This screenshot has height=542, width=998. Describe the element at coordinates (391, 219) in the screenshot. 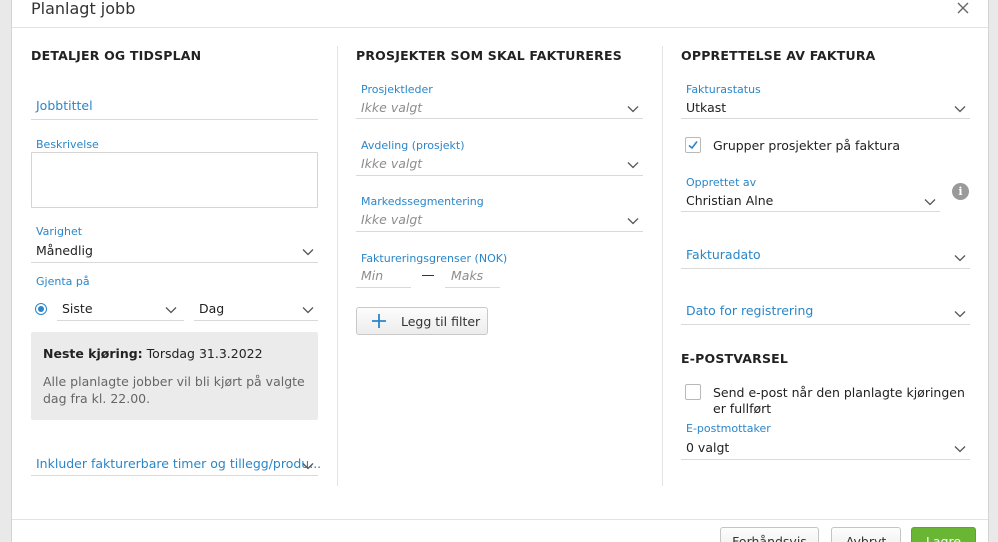

I see `segment-select: Ikke valgt` at that location.